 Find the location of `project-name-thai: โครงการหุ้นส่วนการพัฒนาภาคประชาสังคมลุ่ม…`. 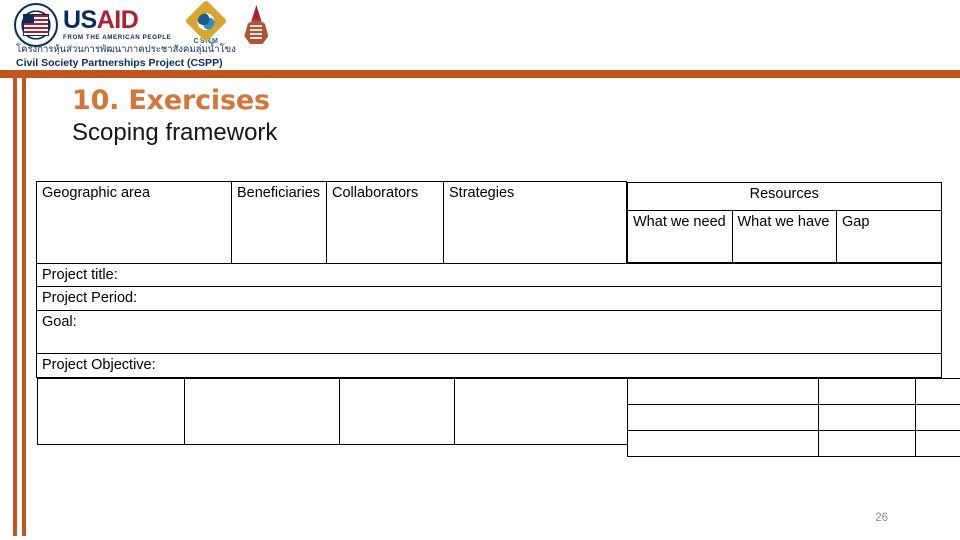

project-name-thai: โครงการหุ้นส่วนการพัฒนาภาคประชาสังคมลุ่ม… is located at coordinates (126, 49).